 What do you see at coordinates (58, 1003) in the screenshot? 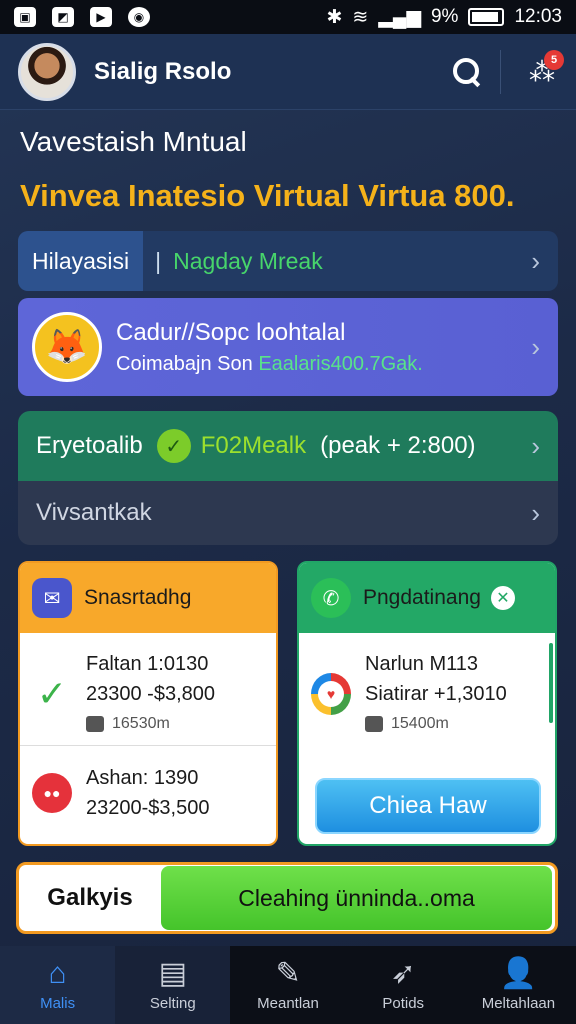
I see `nav-label: Malis` at bounding box center [58, 1003].